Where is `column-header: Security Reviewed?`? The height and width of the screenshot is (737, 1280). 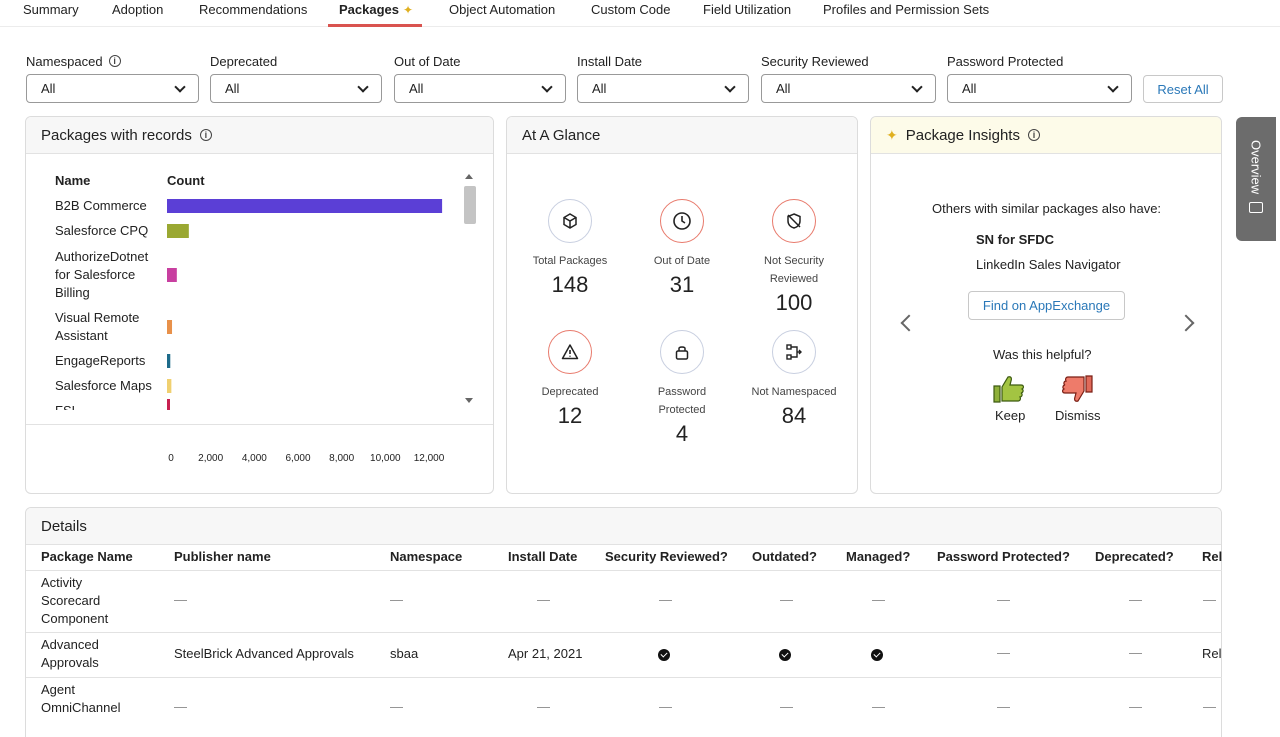 column-header: Security Reviewed? is located at coordinates (666, 556).